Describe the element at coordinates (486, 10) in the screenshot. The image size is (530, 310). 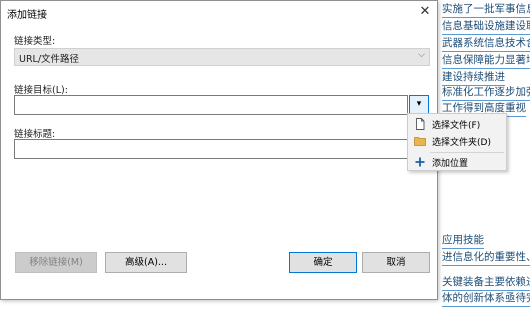
I see `doc-line: 实施了一批军事信息系` at that location.